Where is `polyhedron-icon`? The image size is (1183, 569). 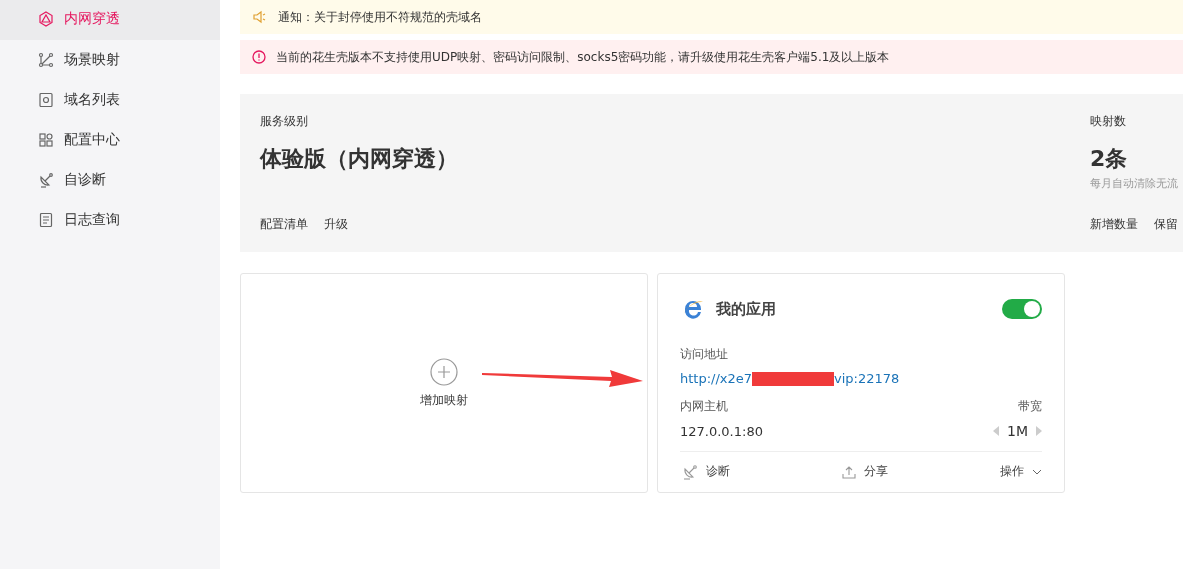
polyhedron-icon is located at coordinates (46, 18).